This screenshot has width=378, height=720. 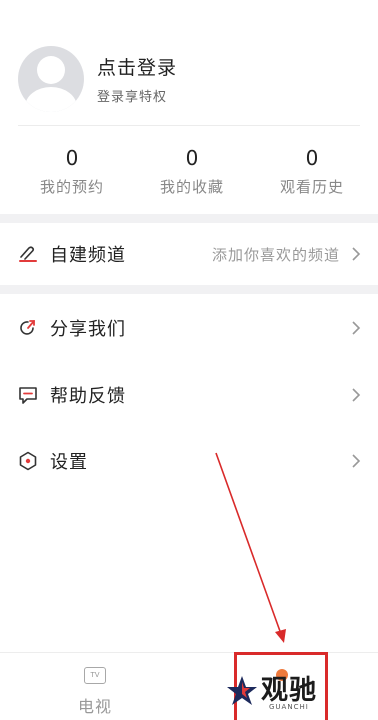 I want to click on menu-item-feedback: 帮助反馈, so click(x=189, y=395).